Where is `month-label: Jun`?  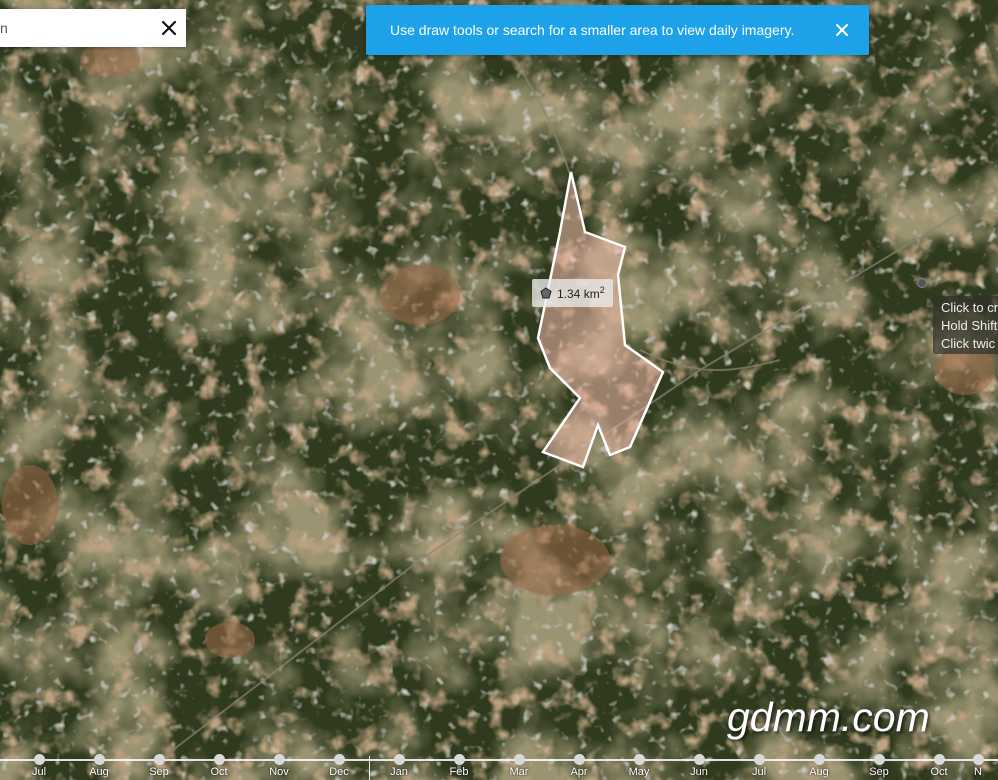
month-label: Jun is located at coordinates (699, 772).